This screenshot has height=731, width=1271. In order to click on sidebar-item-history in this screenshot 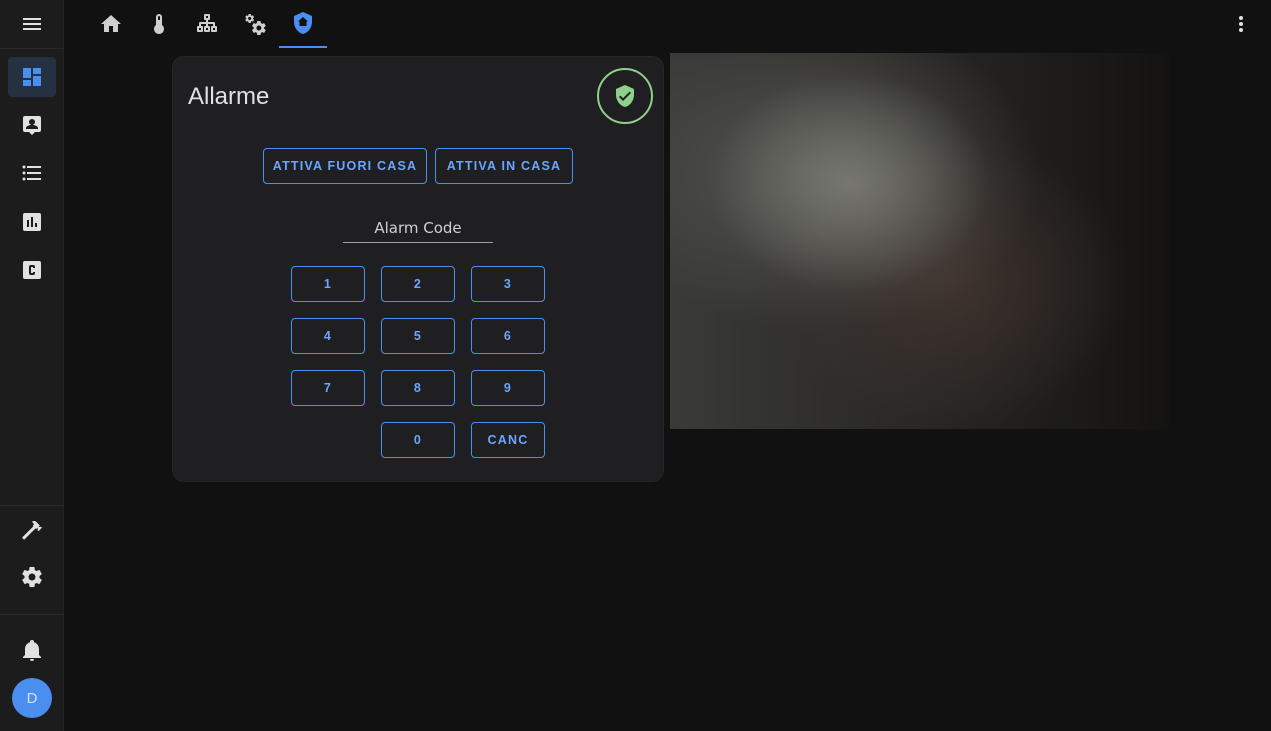, I will do `click(32, 222)`.